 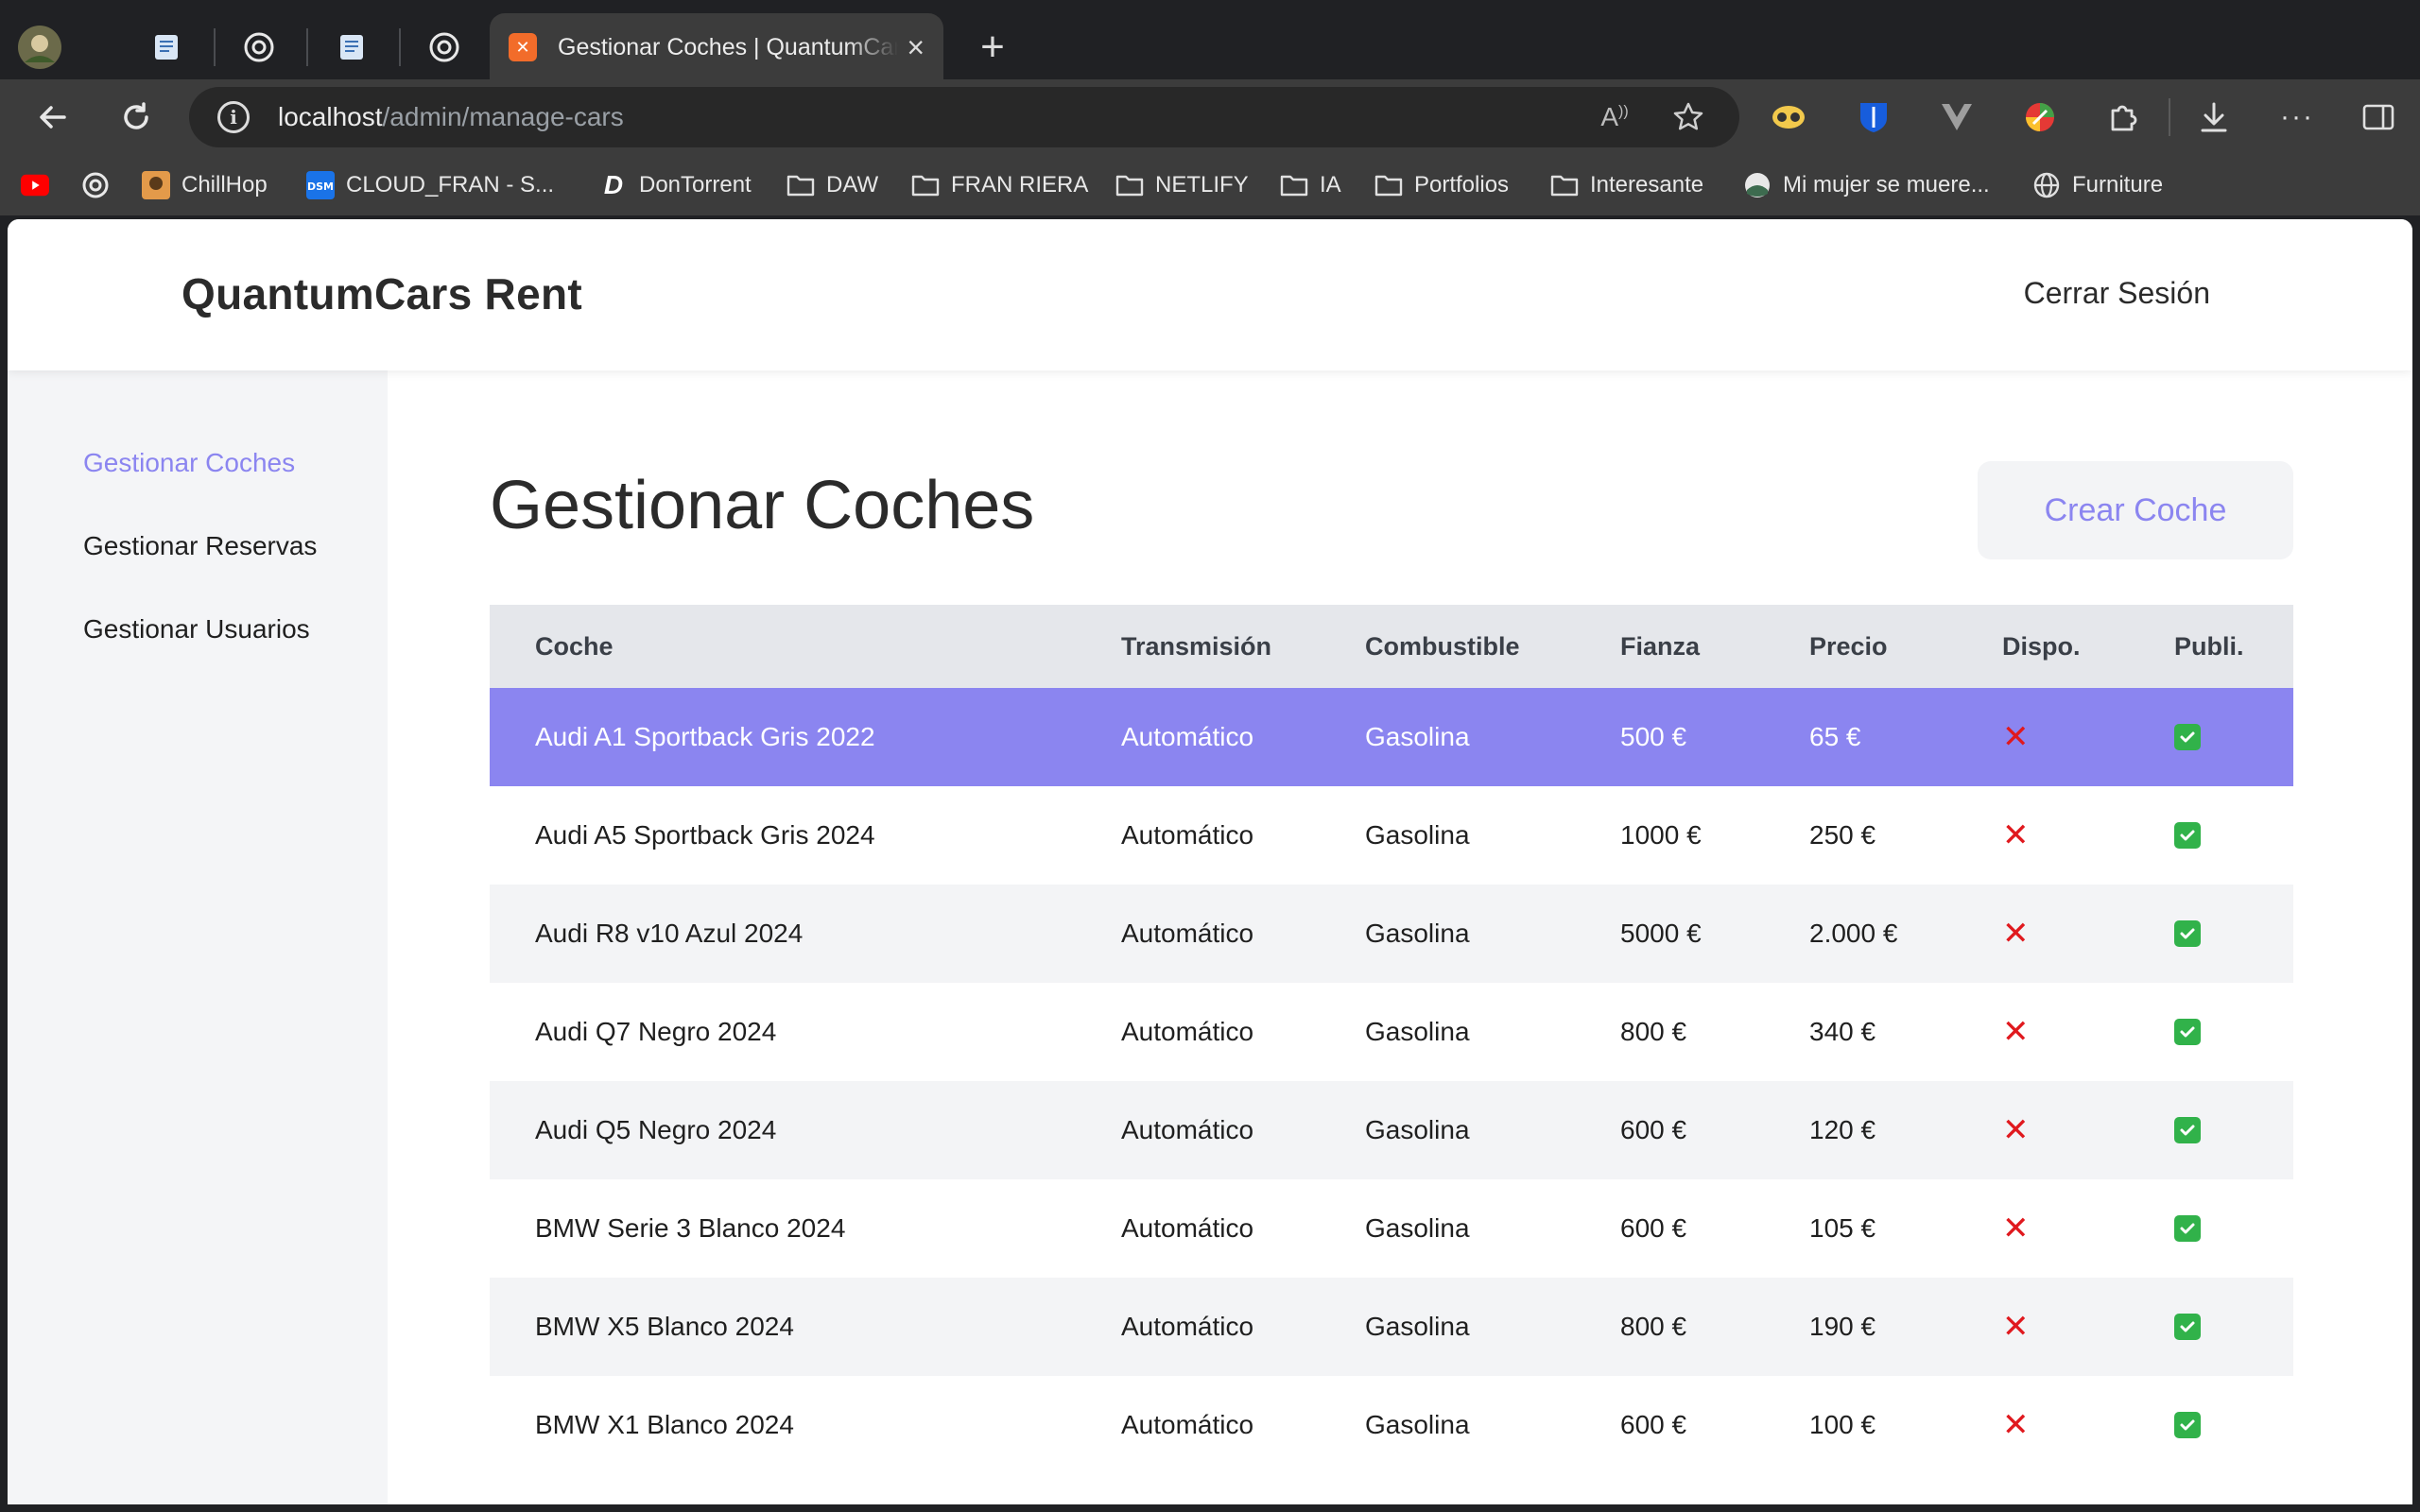 What do you see at coordinates (1956, 117) in the screenshot?
I see `vue-devtools-icon` at bounding box center [1956, 117].